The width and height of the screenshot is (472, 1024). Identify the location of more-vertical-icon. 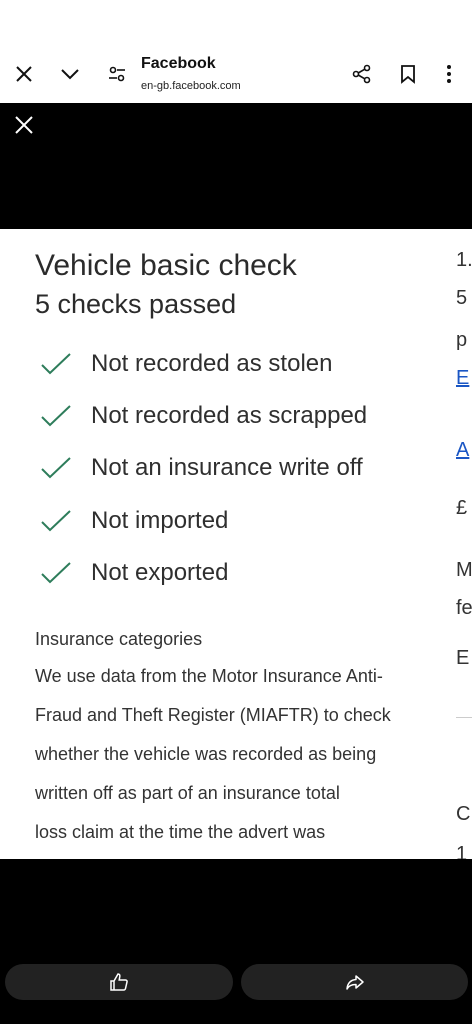
(449, 74).